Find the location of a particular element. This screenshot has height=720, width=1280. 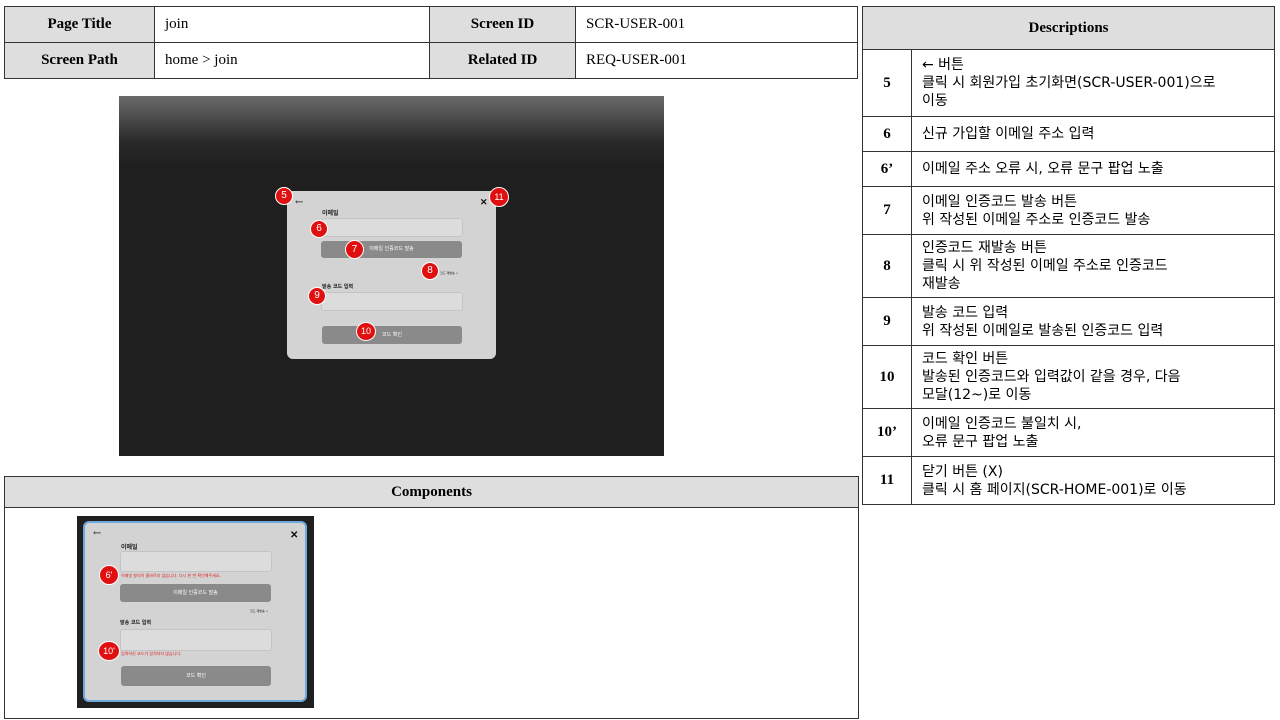

desc-num: 6’ is located at coordinates (887, 169).